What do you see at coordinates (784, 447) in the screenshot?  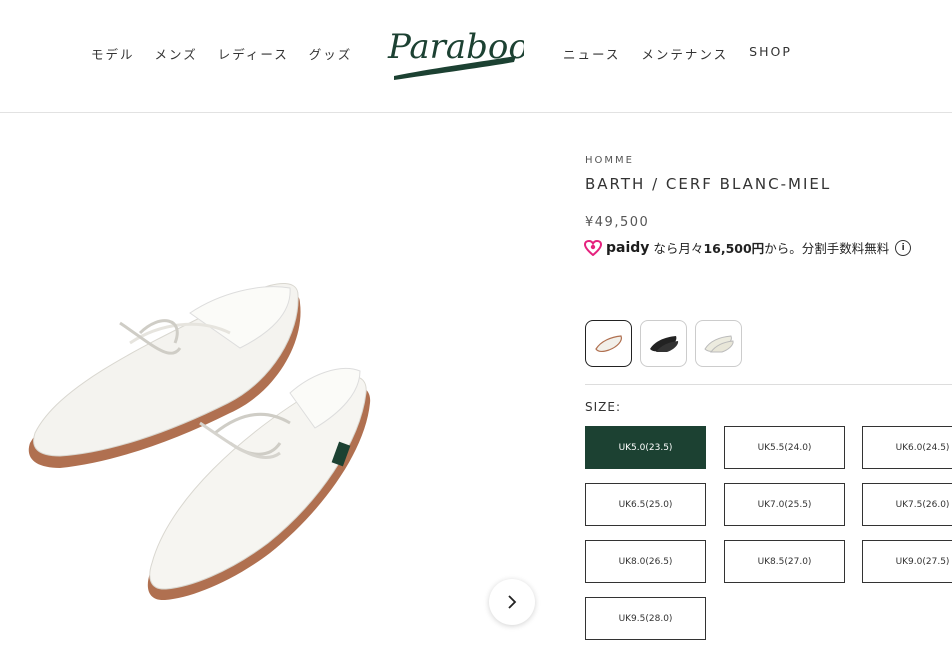 I see `size-option: UK5.5(24.0)` at bounding box center [784, 447].